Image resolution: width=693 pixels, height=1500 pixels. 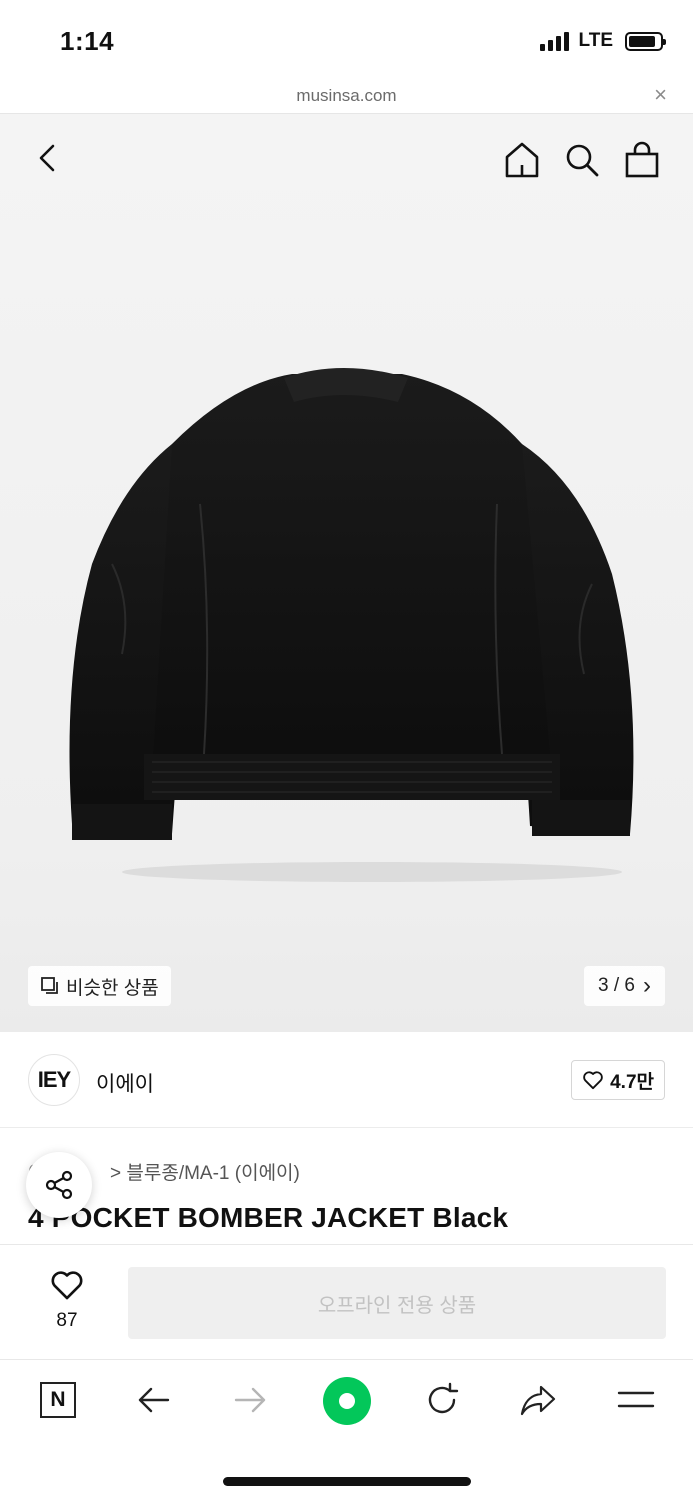 I want to click on image-counter: 3 / 6 ›, so click(x=624, y=986).